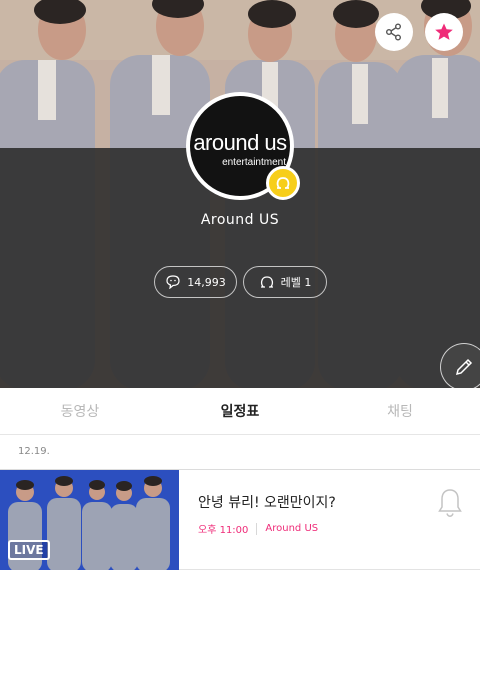 The image size is (480, 678). Describe the element at coordinates (223, 530) in the screenshot. I see `item-time: 오후 11:00` at that location.